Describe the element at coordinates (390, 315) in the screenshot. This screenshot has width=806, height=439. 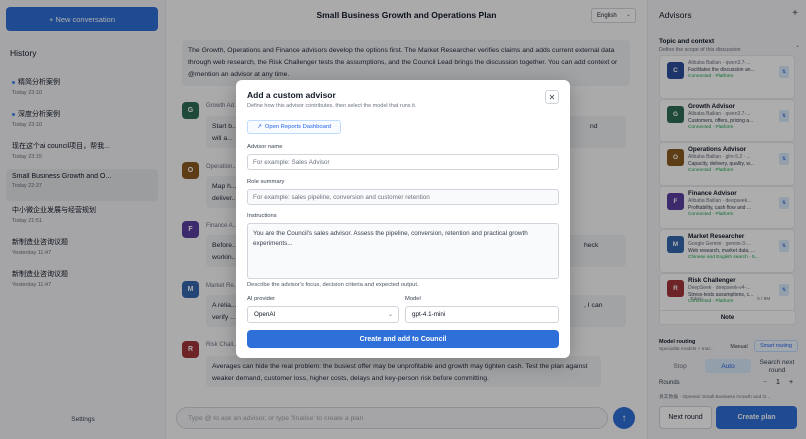
I see `chevron-down-icon: ⌄` at that location.